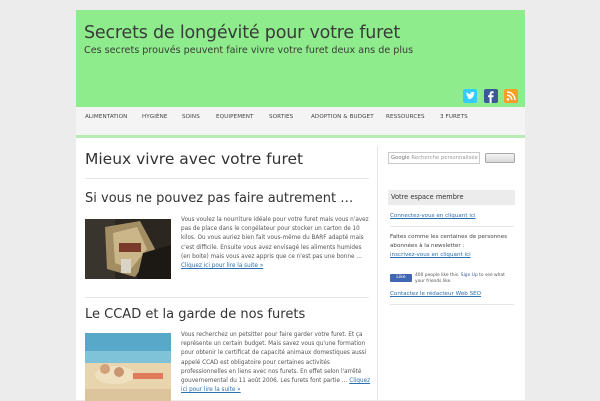  Describe the element at coordinates (401, 278) in the screenshot. I see `facebook-like-button: Like` at that location.